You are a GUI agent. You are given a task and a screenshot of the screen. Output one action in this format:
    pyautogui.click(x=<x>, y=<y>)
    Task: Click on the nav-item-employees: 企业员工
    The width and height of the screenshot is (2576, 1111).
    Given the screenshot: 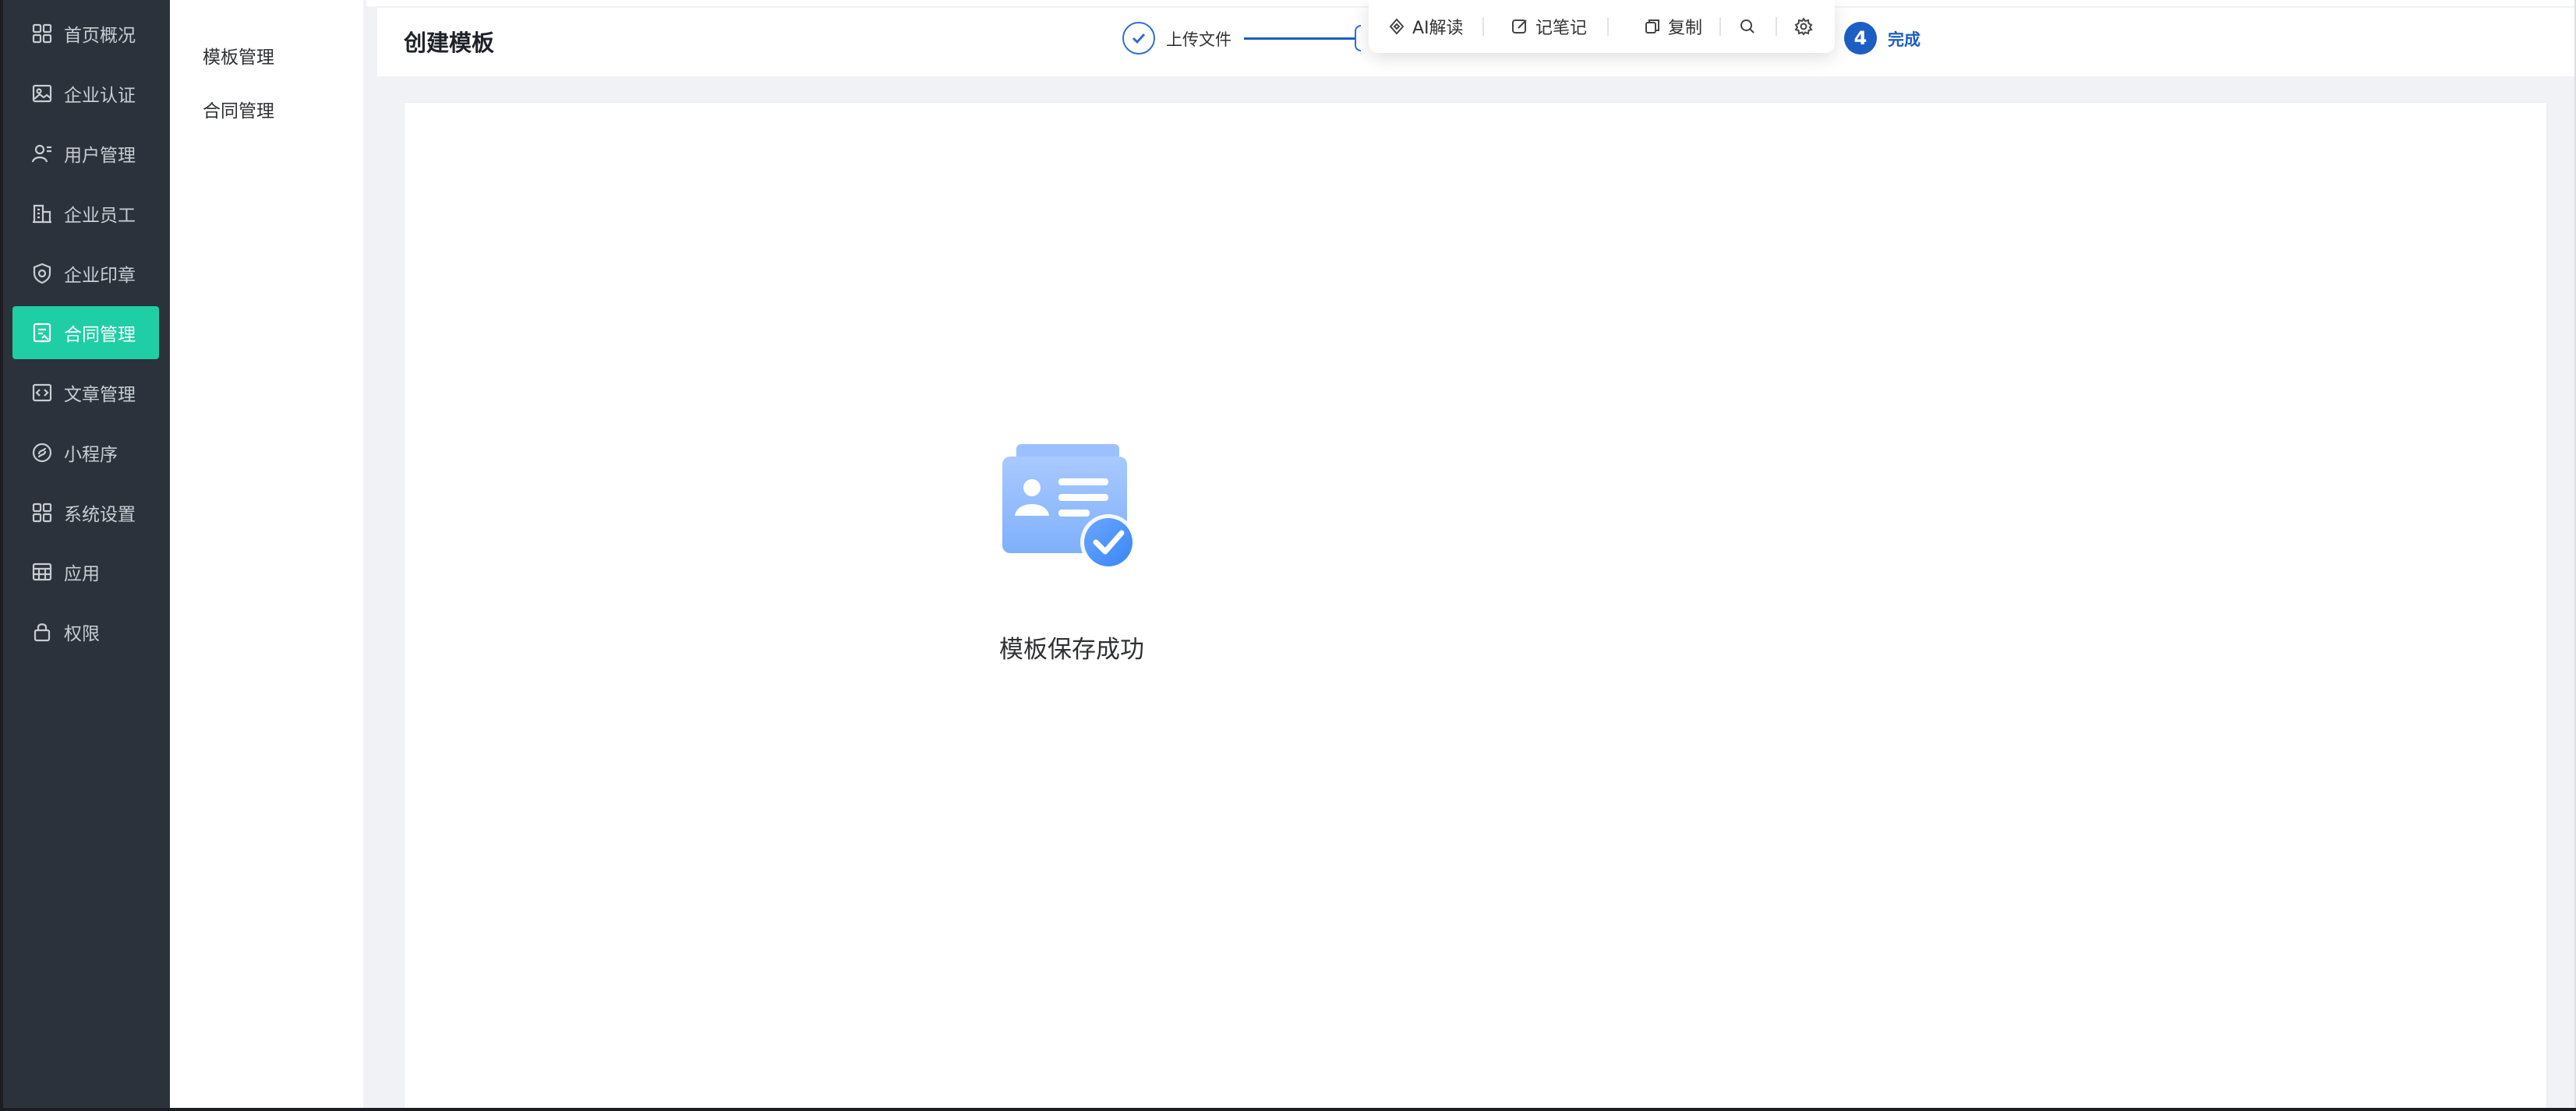 What is the action you would take?
    pyautogui.click(x=85, y=213)
    